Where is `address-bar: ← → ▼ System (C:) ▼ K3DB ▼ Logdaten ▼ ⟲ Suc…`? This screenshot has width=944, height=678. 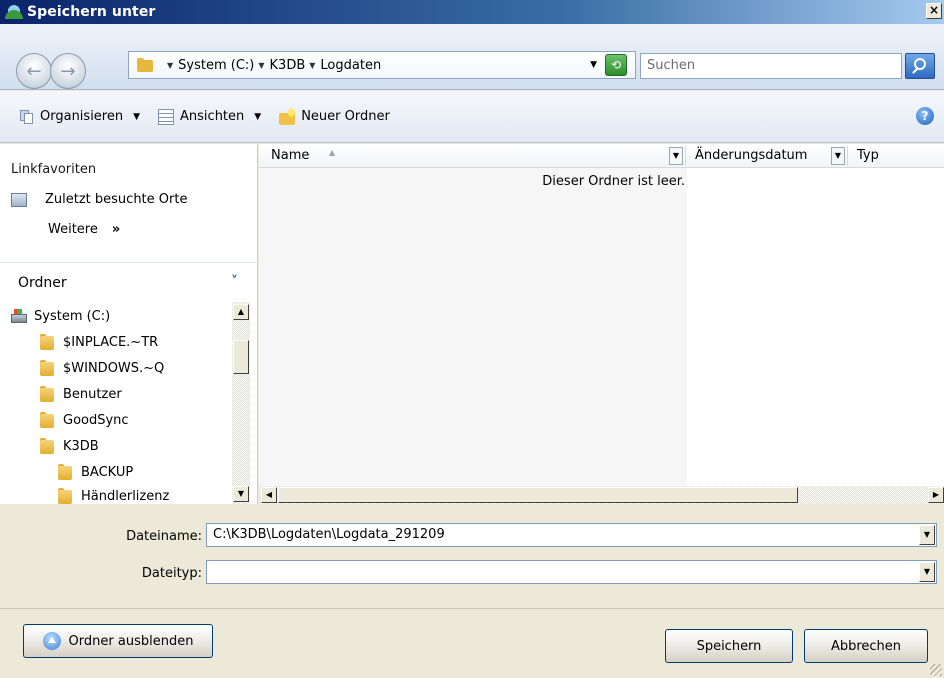
address-bar: ← → ▼ System (C:) ▼ K3DB ▼ Logdaten ▼ ⟲ Suc… is located at coordinates (472, 57).